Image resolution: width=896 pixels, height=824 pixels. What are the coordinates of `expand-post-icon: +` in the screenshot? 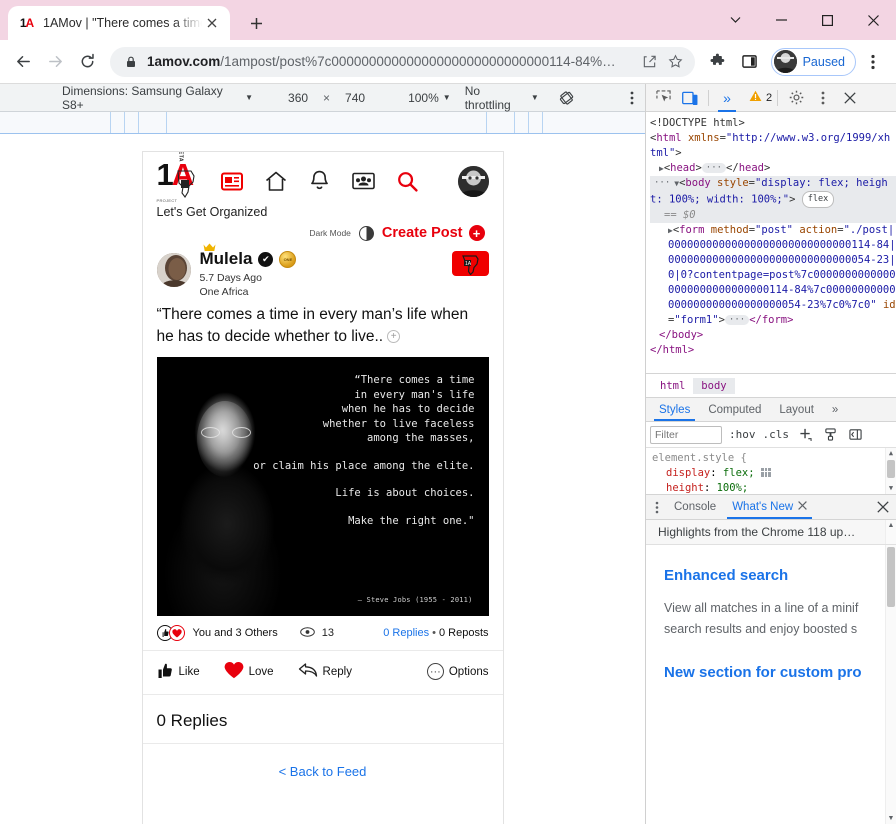 It's located at (394, 337).